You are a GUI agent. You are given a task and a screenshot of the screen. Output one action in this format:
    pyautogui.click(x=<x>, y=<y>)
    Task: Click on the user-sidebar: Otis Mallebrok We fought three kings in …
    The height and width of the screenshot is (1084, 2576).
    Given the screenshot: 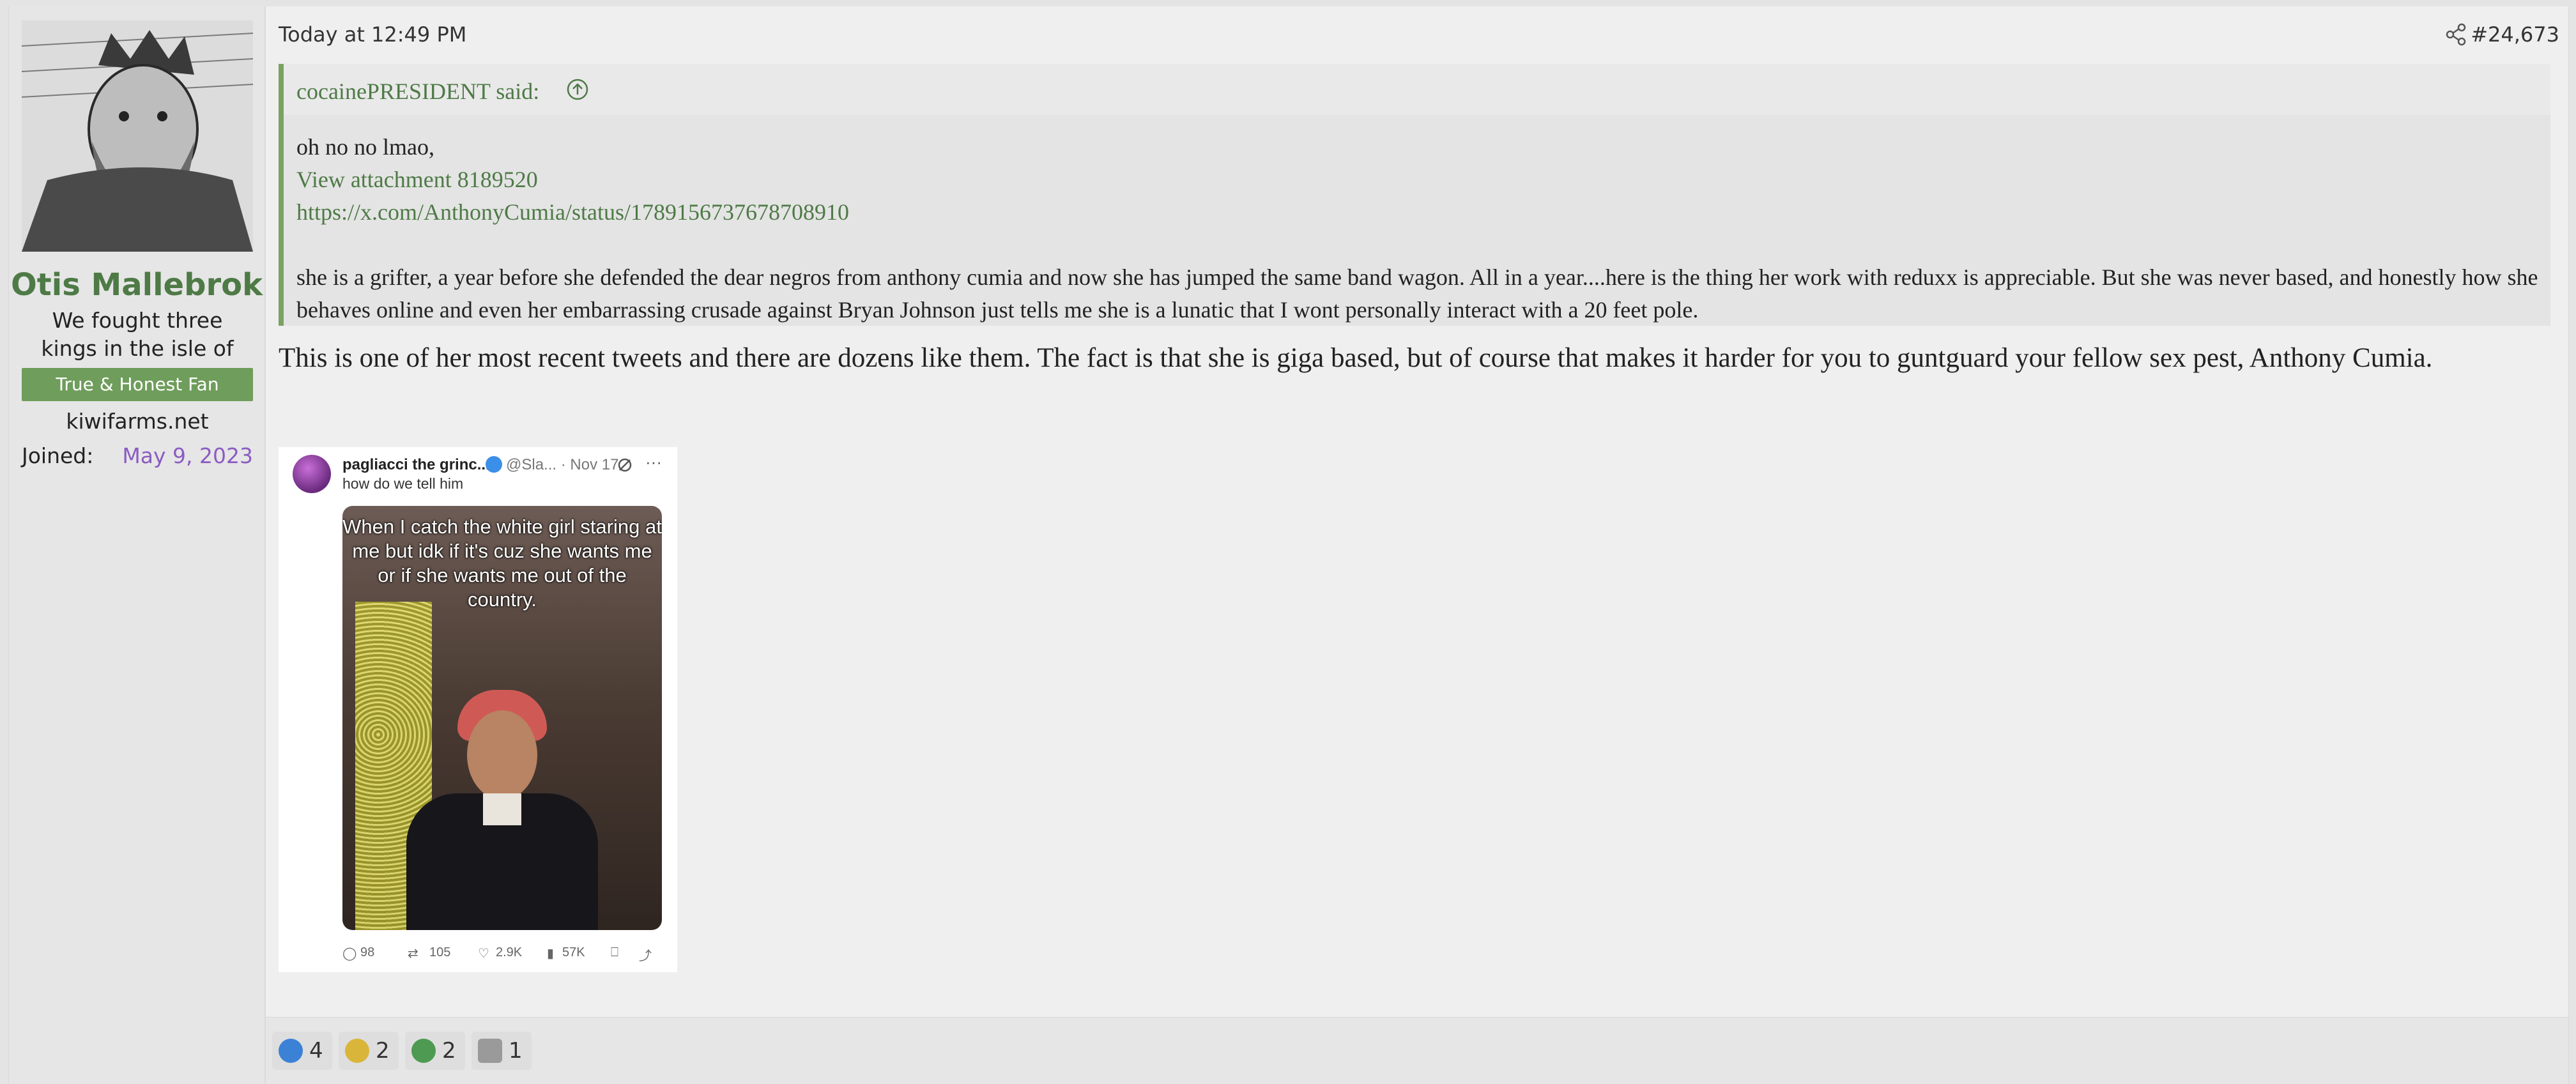 What is the action you would take?
    pyautogui.click(x=137, y=544)
    